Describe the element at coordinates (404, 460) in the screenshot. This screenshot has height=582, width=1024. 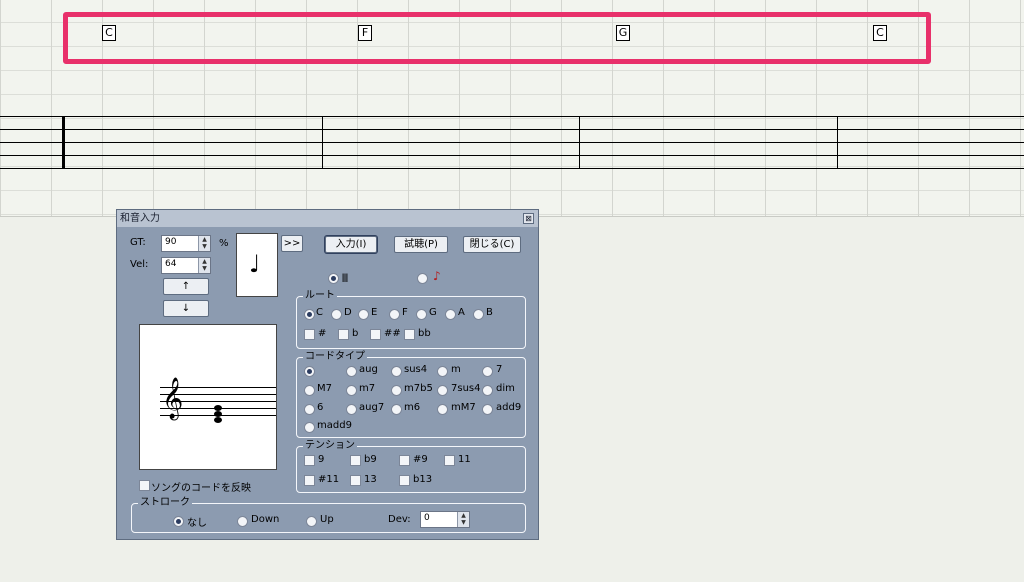
I see `tension-check-sharp9` at that location.